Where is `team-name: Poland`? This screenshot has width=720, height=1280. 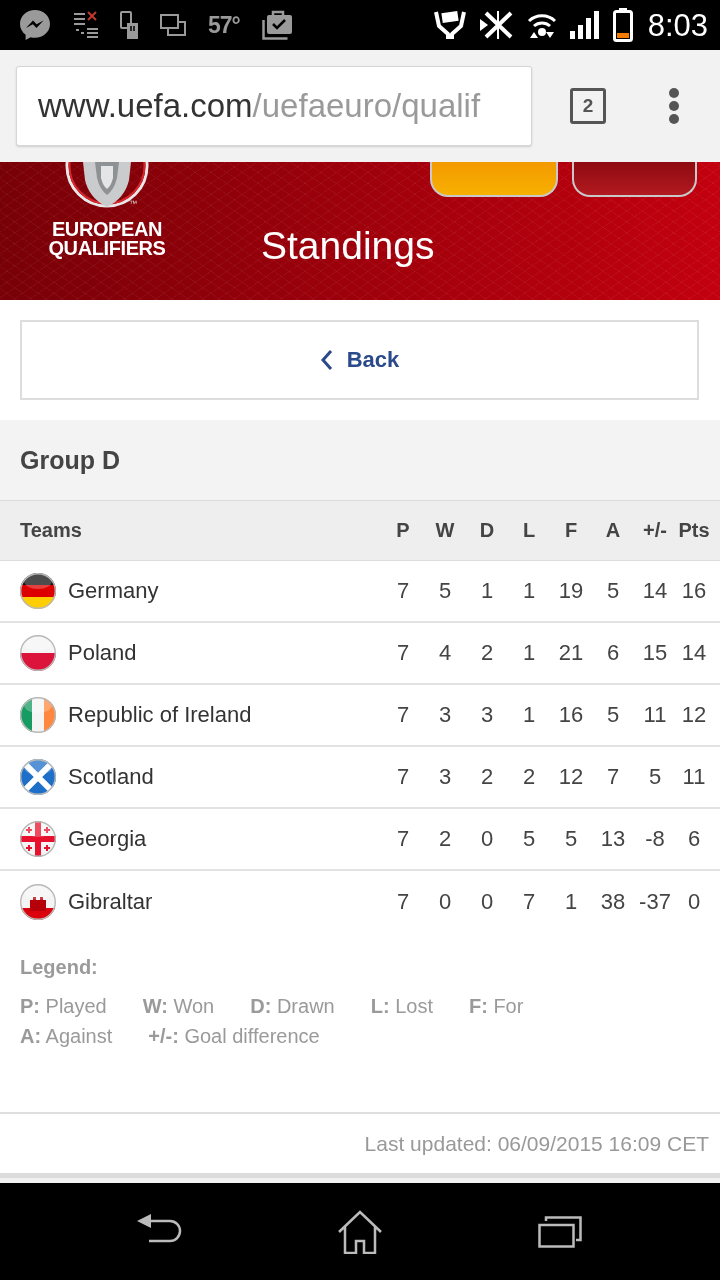 team-name: Poland is located at coordinates (102, 653).